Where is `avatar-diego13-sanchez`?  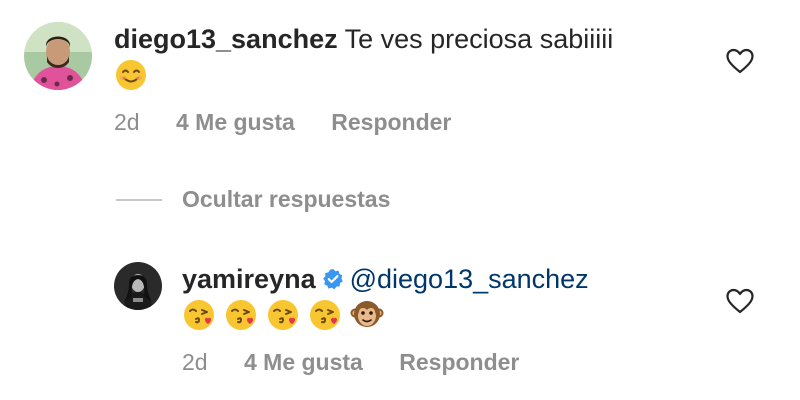
avatar-diego13-sanchez is located at coordinates (58, 56).